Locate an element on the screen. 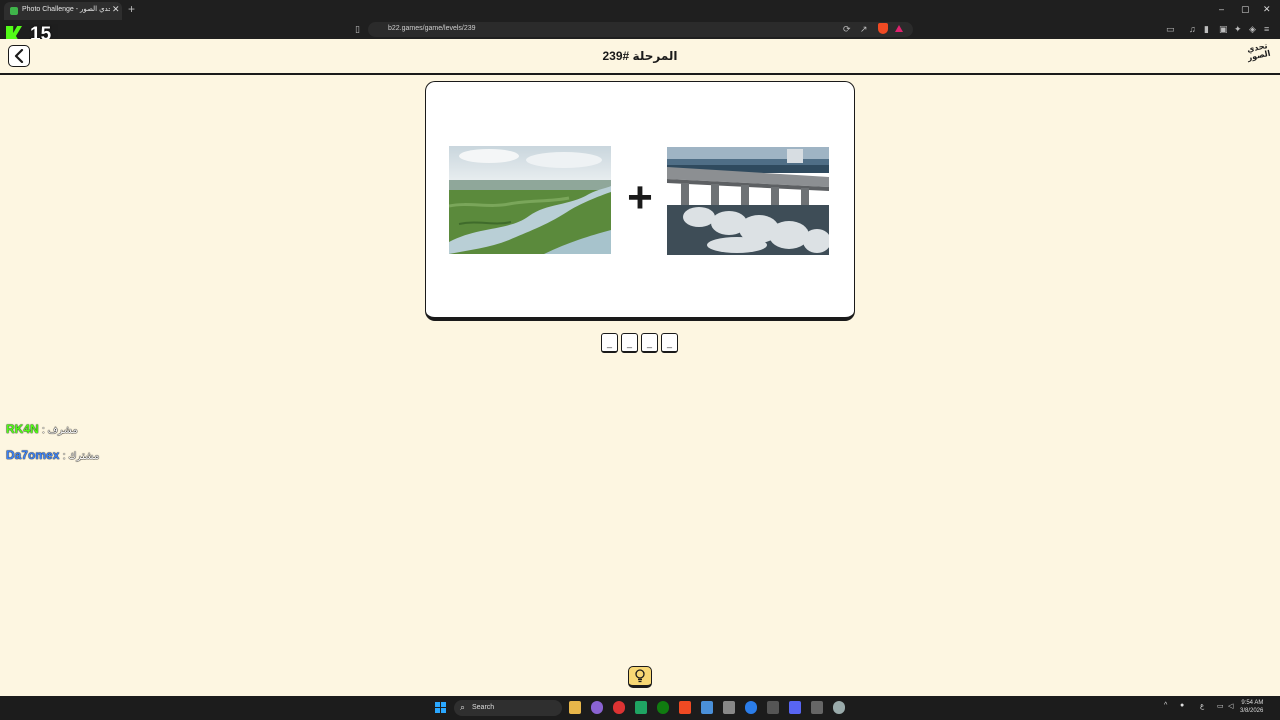 Image resolution: width=1280 pixels, height=720 pixels. search-label: Search is located at coordinates (483, 707).